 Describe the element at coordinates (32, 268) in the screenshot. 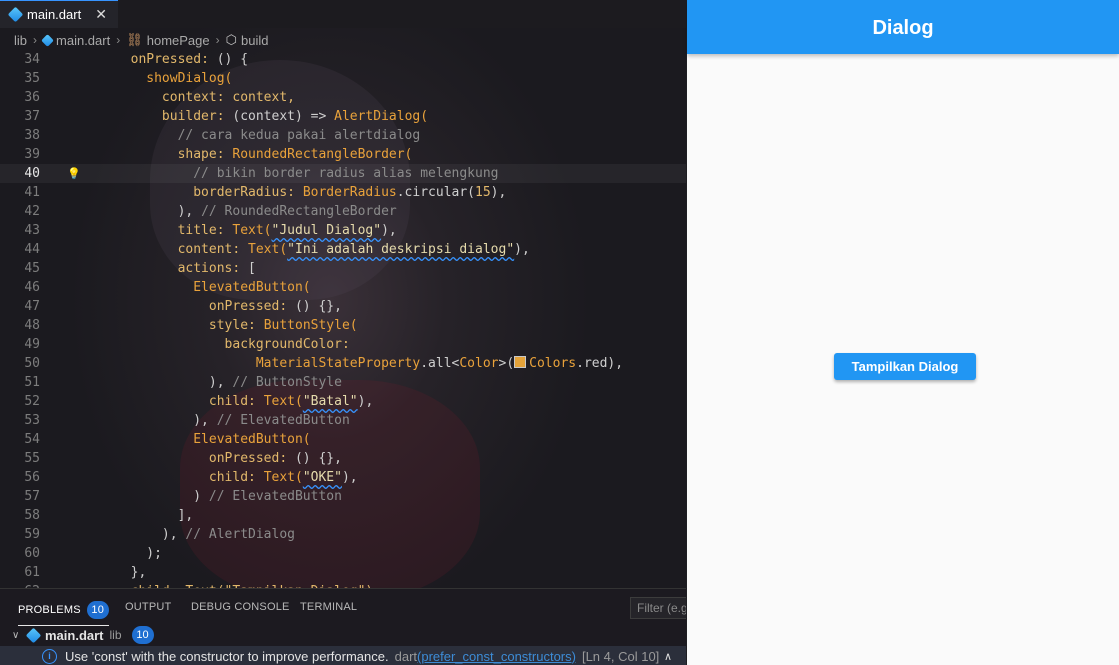

I see `line-number: 45` at that location.